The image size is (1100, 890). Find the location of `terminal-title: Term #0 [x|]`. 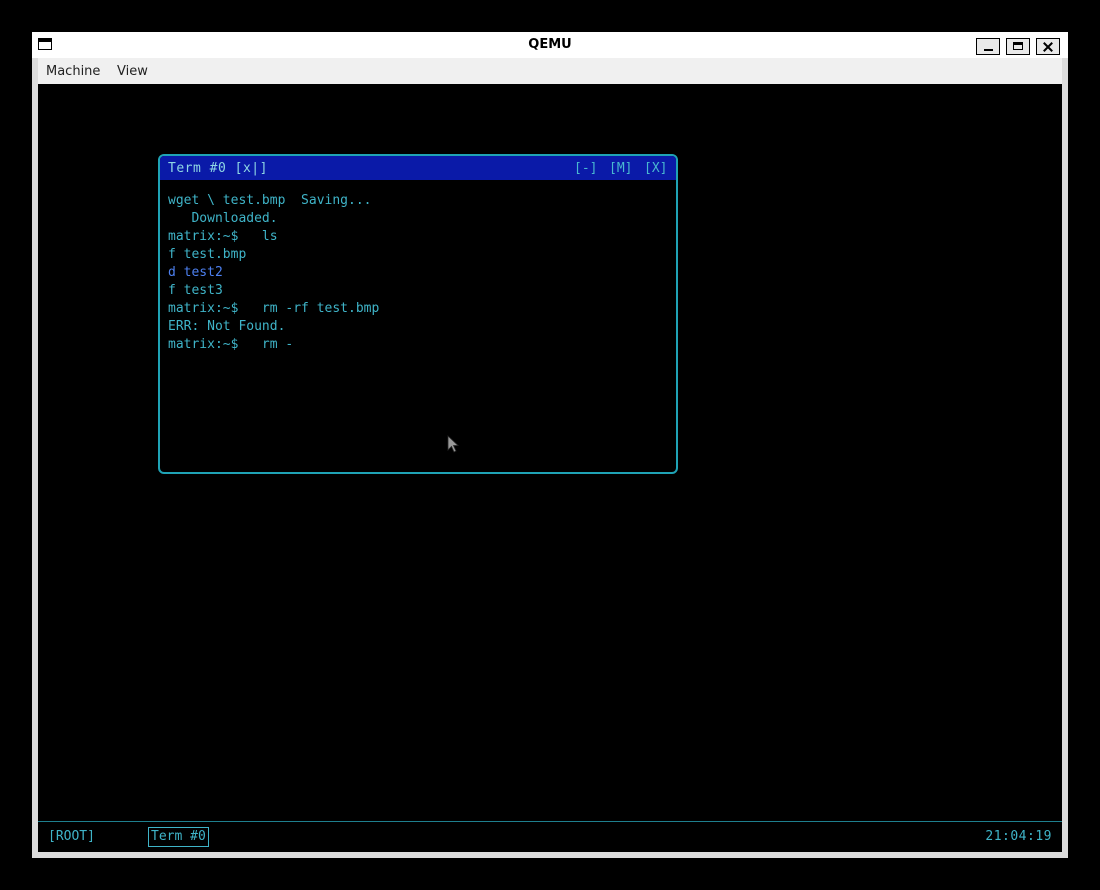

terminal-title: Term #0 [x|] is located at coordinates (218, 168).